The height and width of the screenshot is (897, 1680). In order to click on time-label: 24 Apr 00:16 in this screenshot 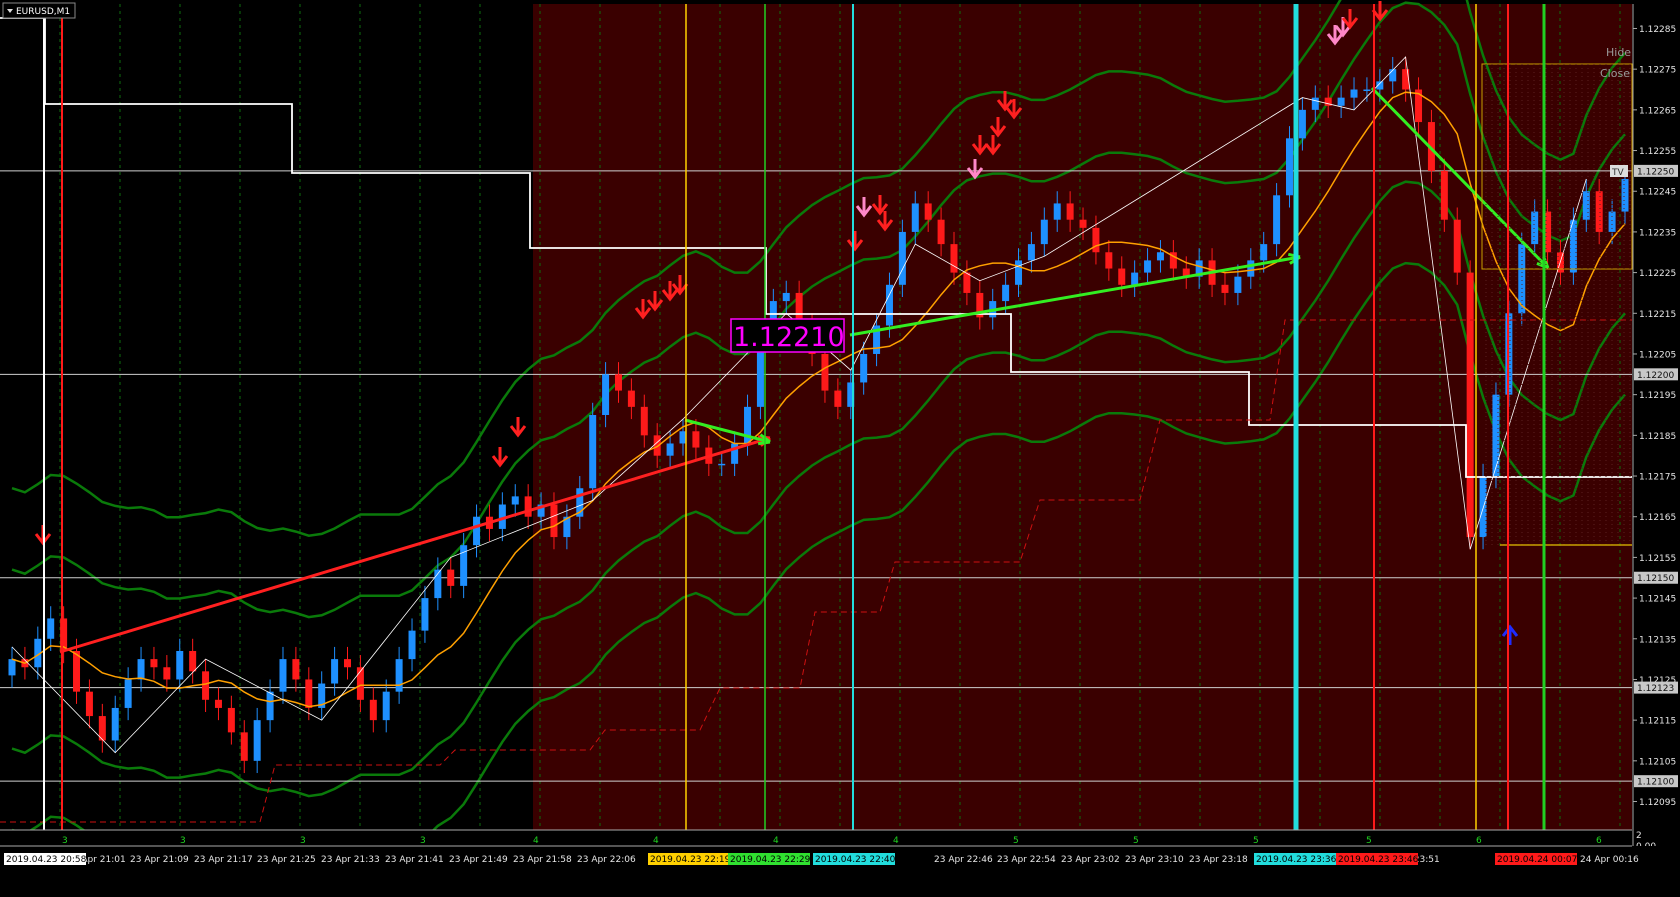, I will do `click(1609, 860)`.